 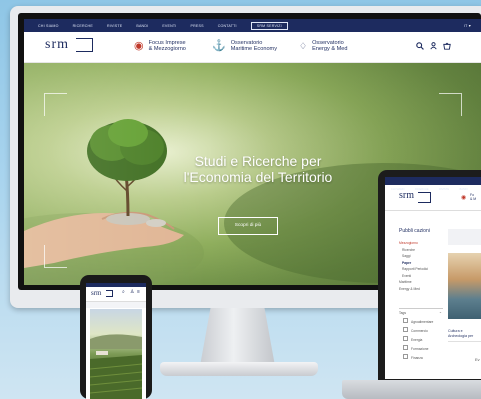 What do you see at coordinates (239, 369) in the screenshot?
I see `monitor-stand-base` at bounding box center [239, 369].